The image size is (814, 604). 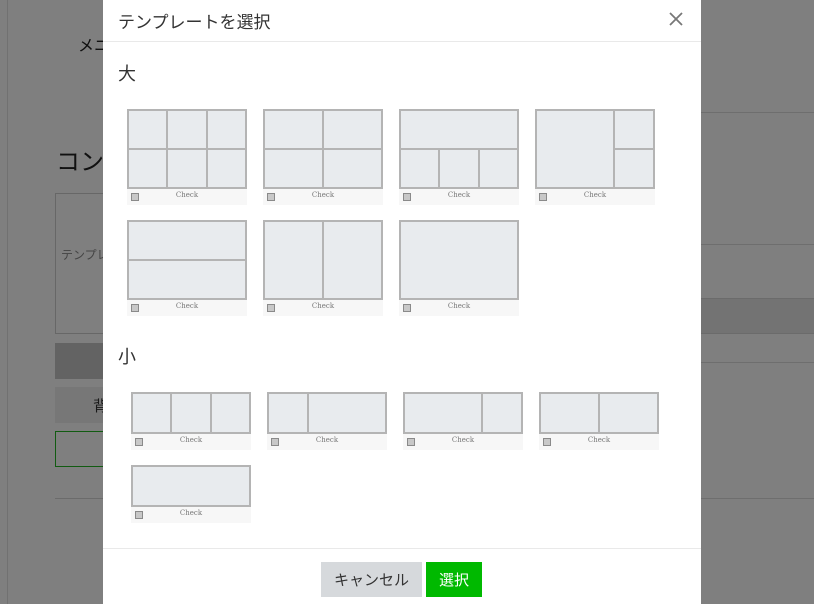 I want to click on template-card-large-1-2: Check, so click(x=595, y=157).